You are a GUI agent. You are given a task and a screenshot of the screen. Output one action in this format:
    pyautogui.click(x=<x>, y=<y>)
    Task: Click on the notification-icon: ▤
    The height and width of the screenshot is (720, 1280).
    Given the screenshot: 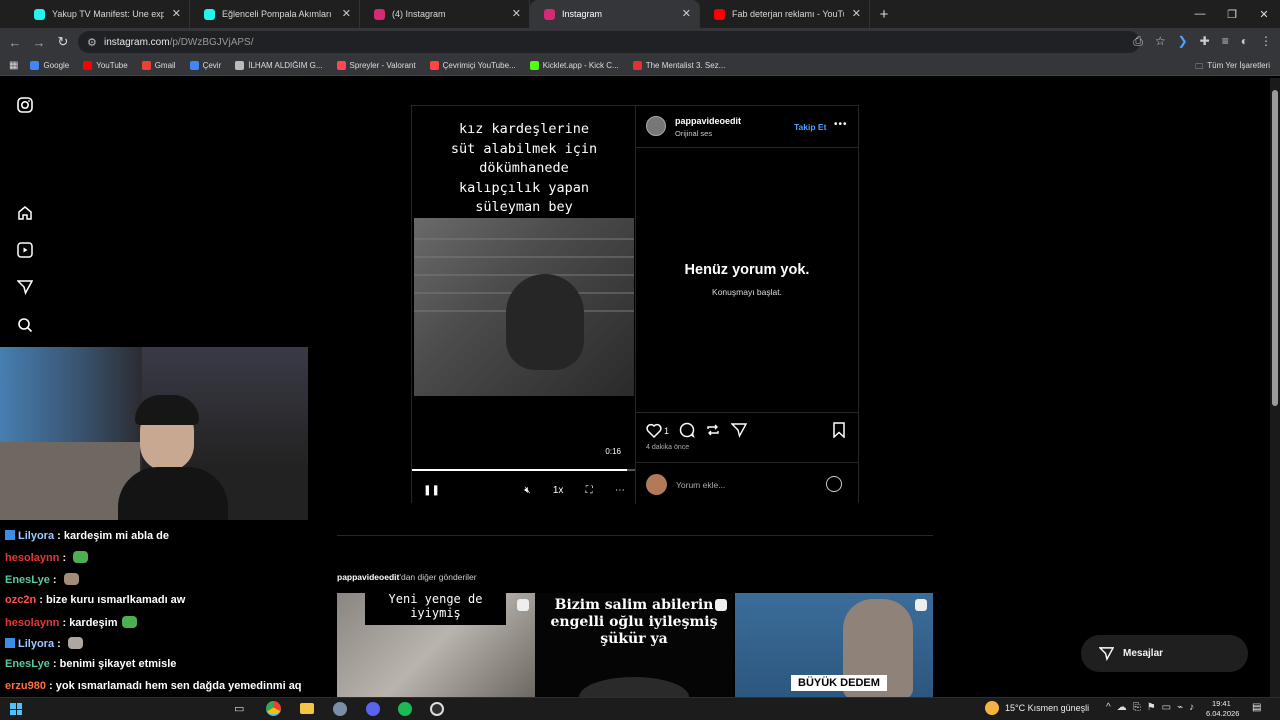 What is the action you would take?
    pyautogui.click(x=1256, y=707)
    